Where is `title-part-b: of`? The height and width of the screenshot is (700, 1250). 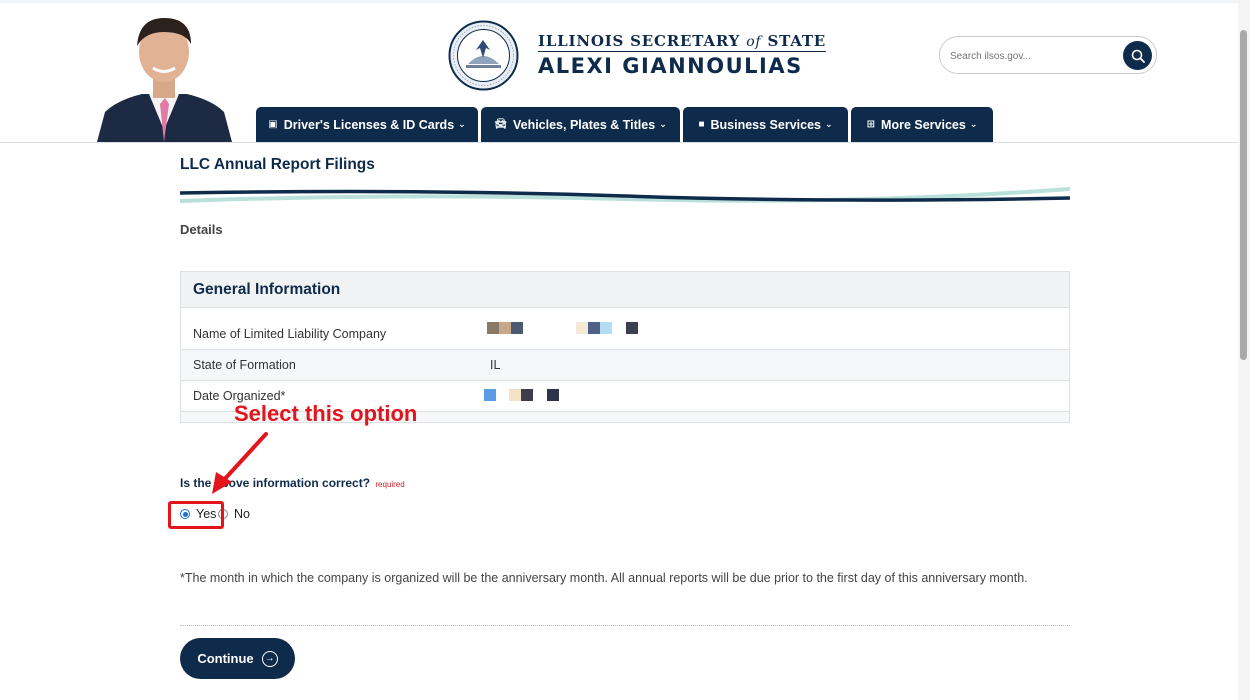
title-part-b: of is located at coordinates (754, 42).